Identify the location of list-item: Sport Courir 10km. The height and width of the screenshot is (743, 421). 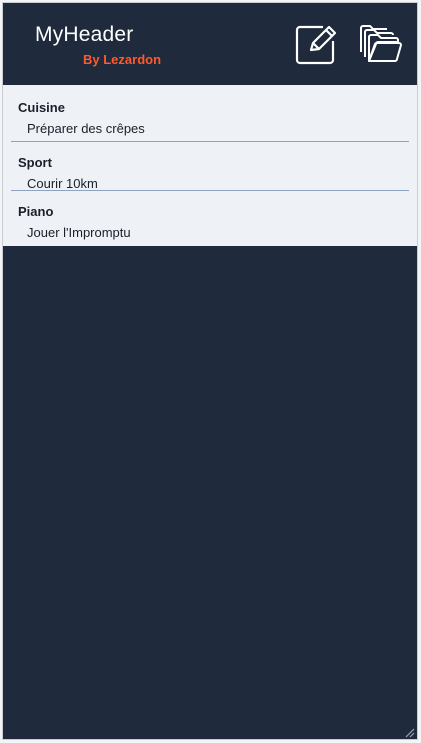
(210, 166).